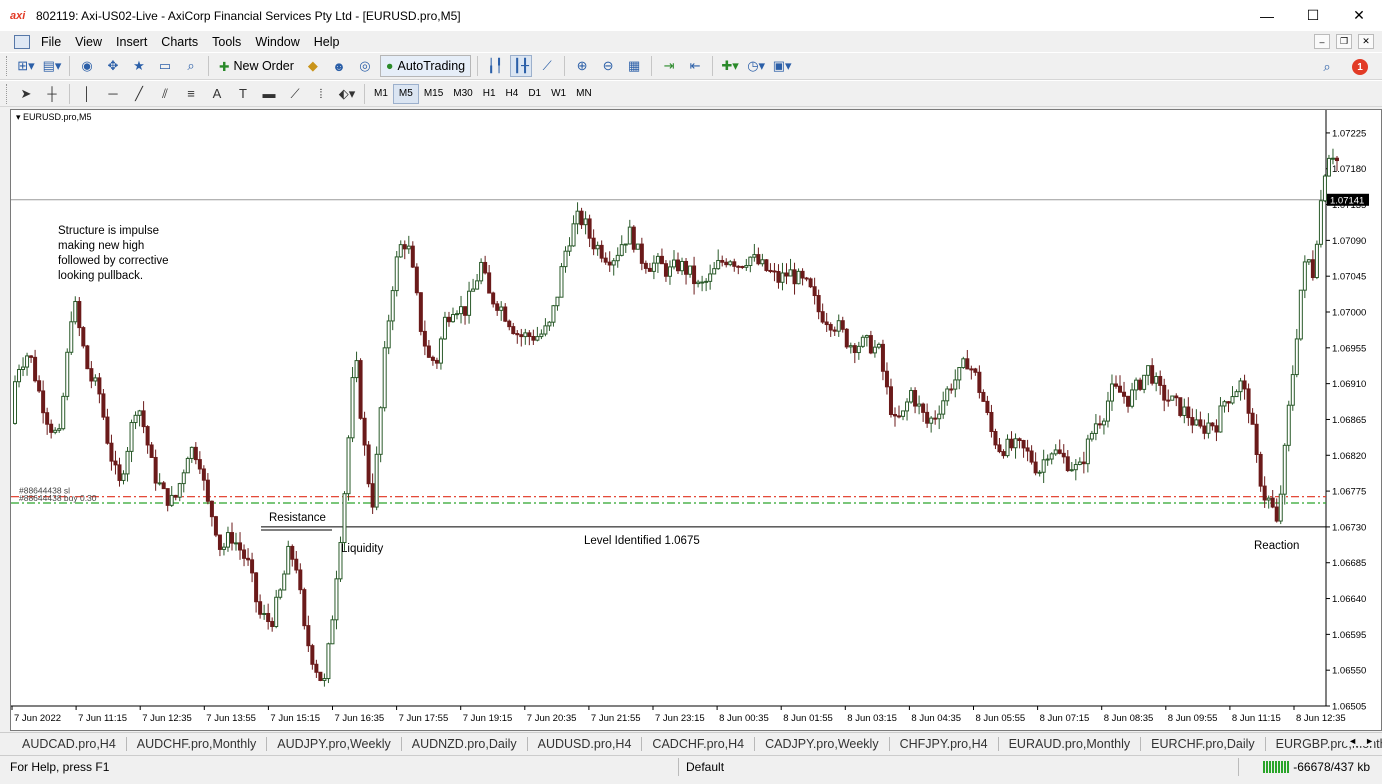 The width and height of the screenshot is (1382, 784). Describe the element at coordinates (334, 743) in the screenshot. I see `tab-audjpy: AUDJPY.pro,Weekly` at that location.